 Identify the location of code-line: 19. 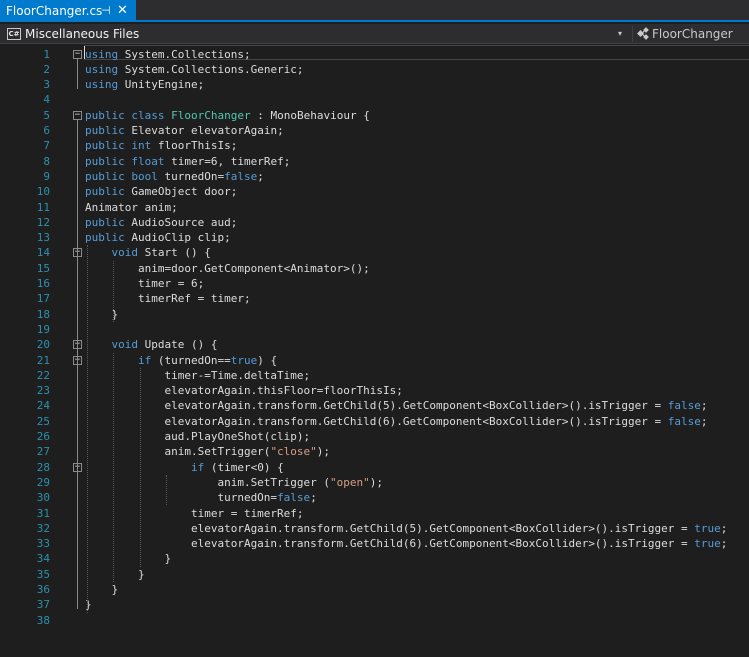
(374, 329).